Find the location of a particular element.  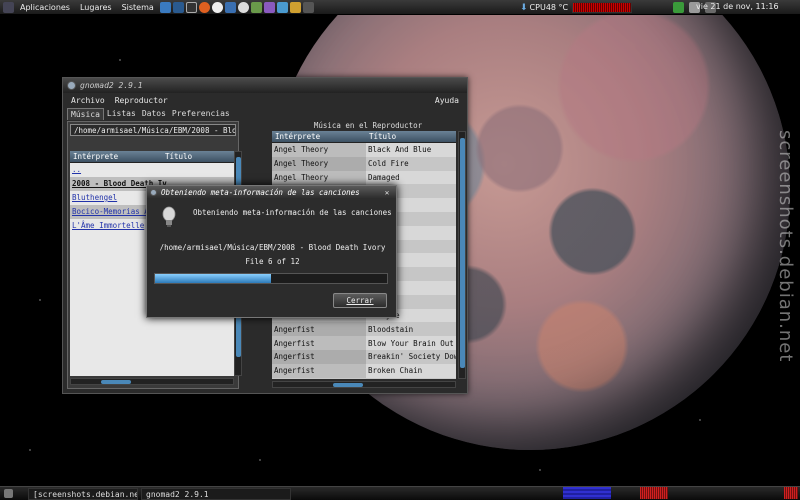

track-title: Damaged is located at coordinates (411, 177).